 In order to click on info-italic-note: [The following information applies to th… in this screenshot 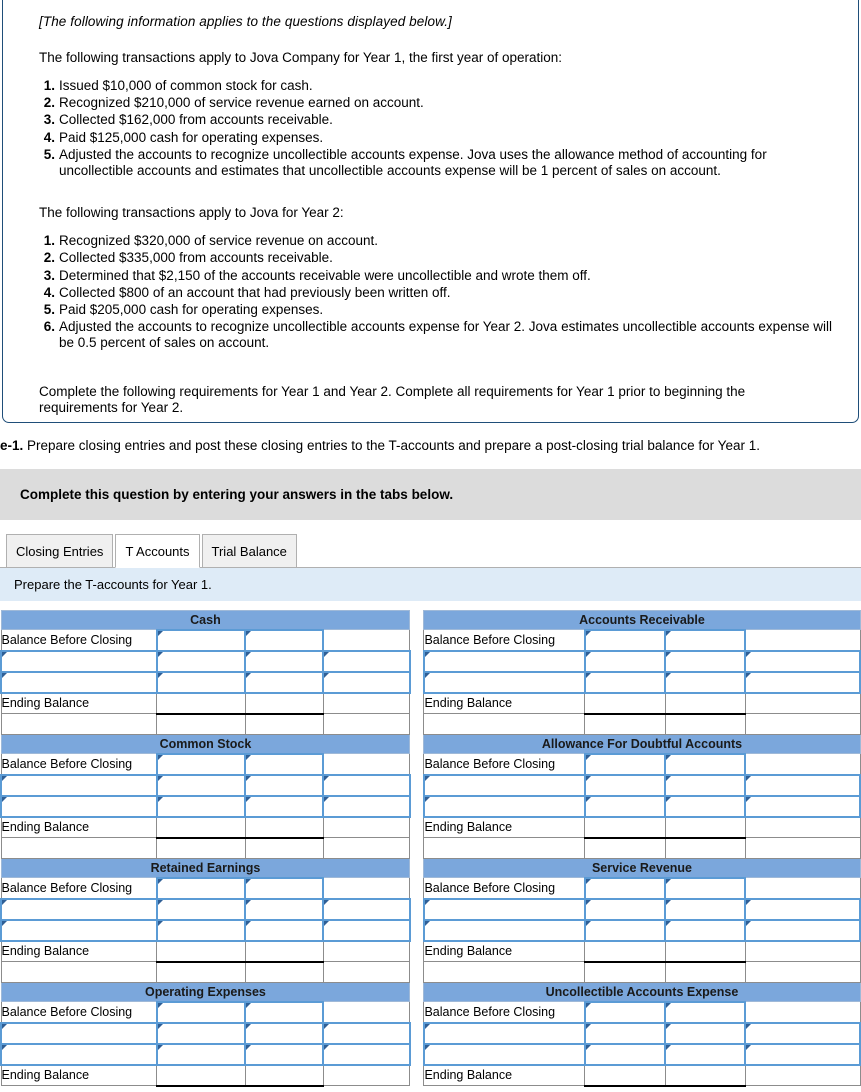, I will do `click(245, 21)`.